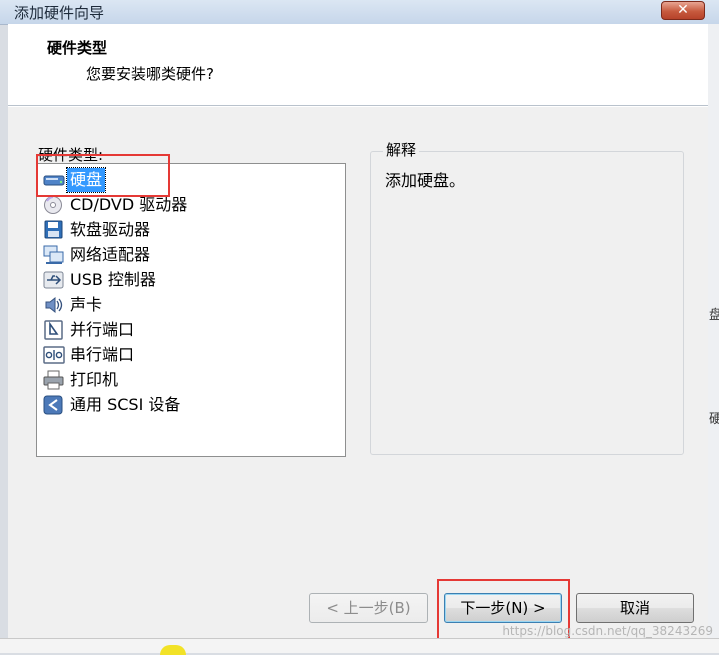 This screenshot has width=719, height=655. Describe the element at coordinates (150, 74) in the screenshot. I see `page-subtitle: 您要安装哪类硬件?` at that location.